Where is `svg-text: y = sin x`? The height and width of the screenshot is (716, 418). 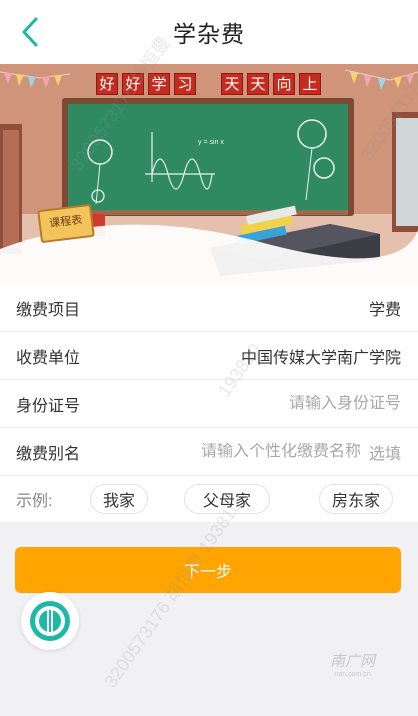 svg-text: y = sin x is located at coordinates (211, 142).